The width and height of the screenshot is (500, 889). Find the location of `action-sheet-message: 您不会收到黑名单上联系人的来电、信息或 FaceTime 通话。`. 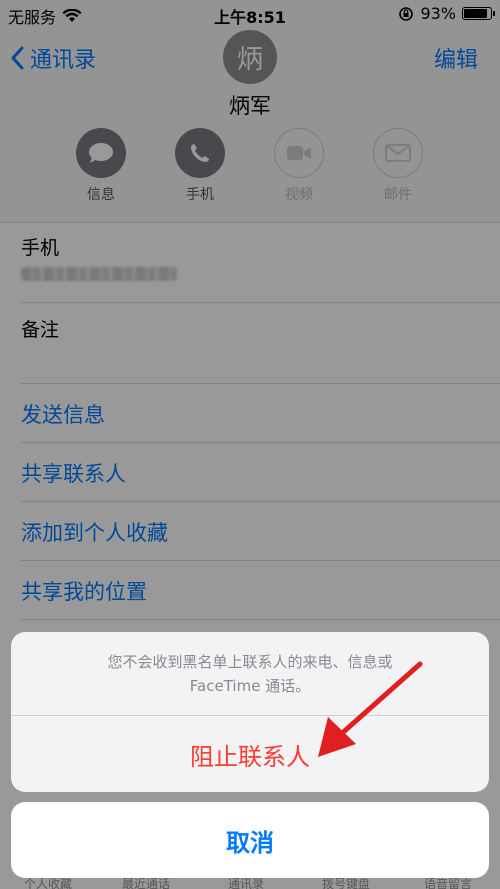

action-sheet-message: 您不会收到黑名单上联系人的来电、信息或 FaceTime 通话。 is located at coordinates (250, 674).